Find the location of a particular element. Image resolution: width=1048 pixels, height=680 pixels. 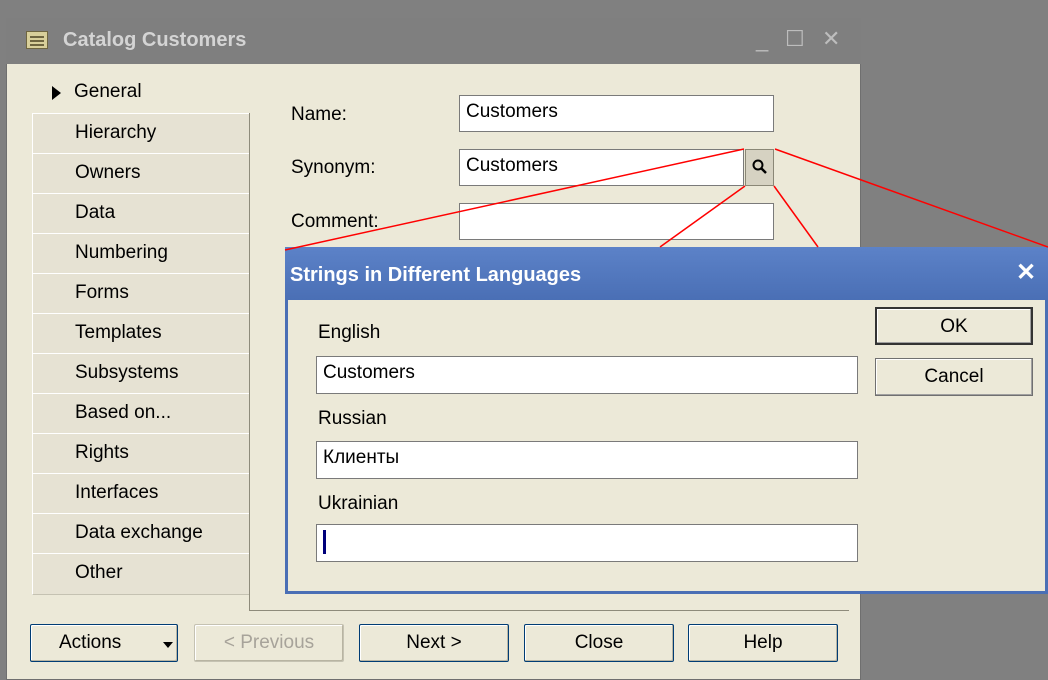

callout-lines is located at coordinates (666, 199).